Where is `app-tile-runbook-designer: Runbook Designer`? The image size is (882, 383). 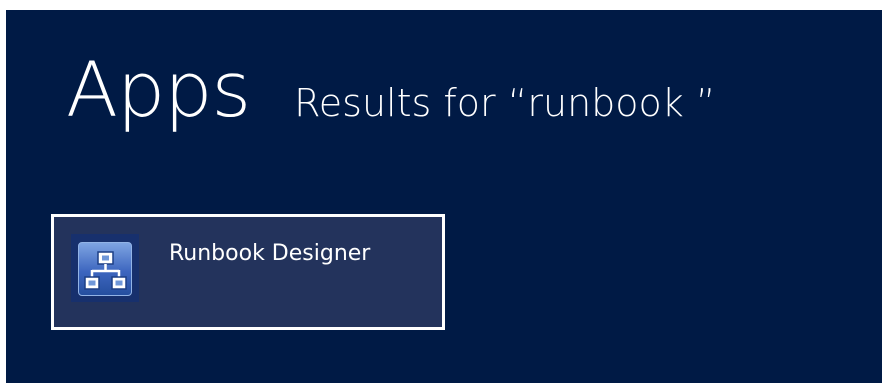
app-tile-runbook-designer: Runbook Designer is located at coordinates (248, 272).